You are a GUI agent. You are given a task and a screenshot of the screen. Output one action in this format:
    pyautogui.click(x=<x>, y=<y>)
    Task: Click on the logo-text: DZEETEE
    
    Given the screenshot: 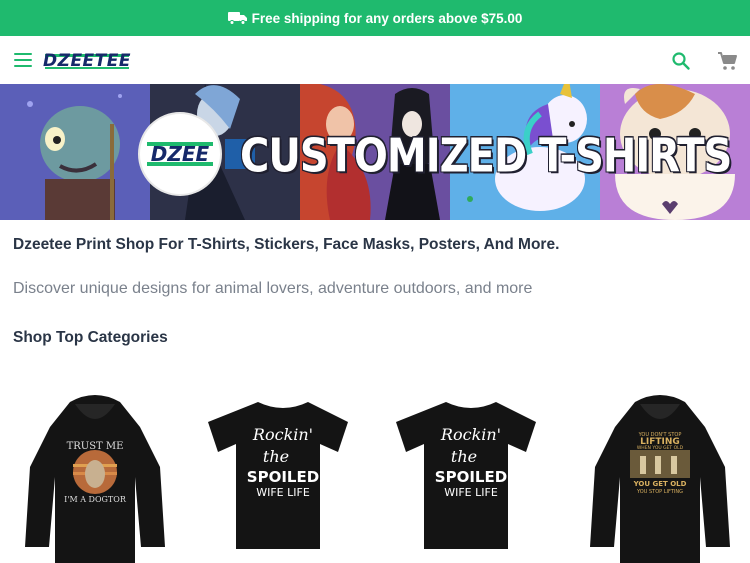 What is the action you would take?
    pyautogui.click(x=87, y=61)
    